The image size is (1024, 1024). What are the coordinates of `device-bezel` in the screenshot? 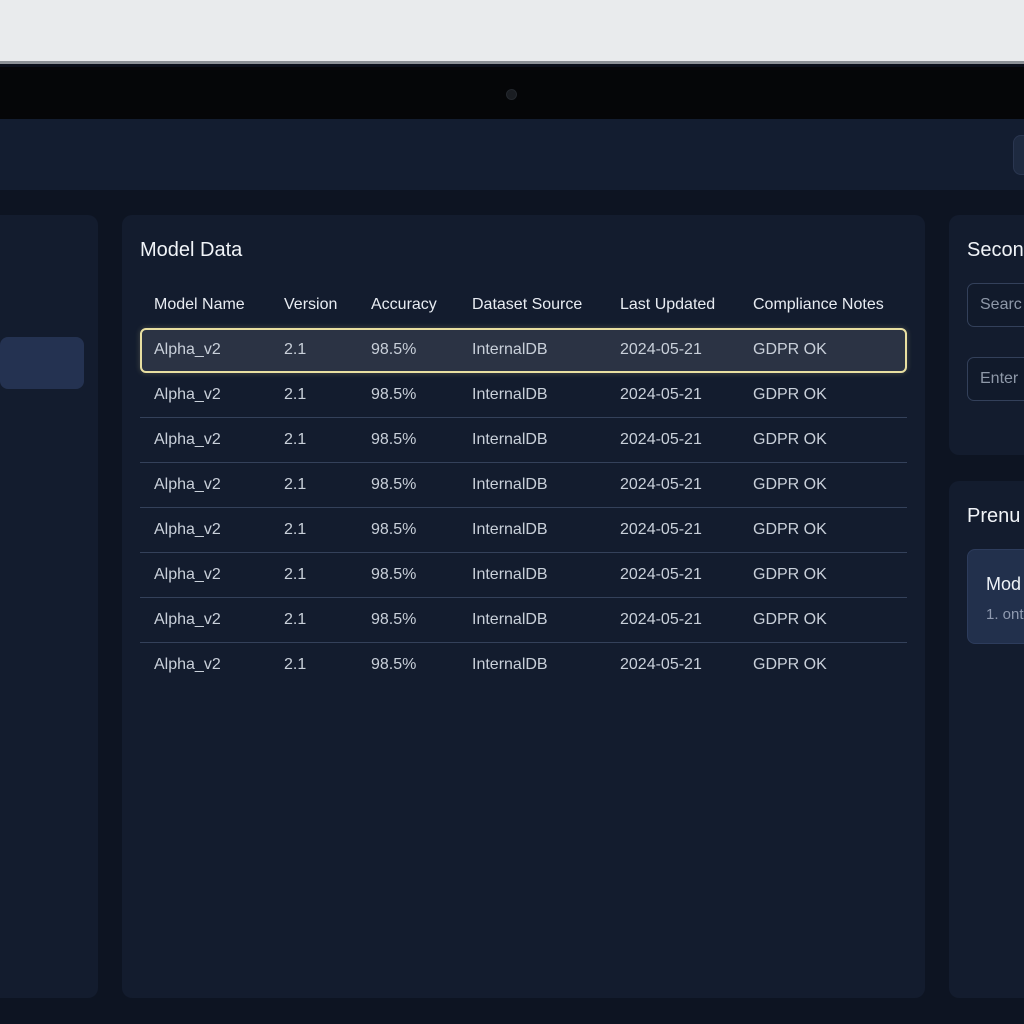 It's located at (512, 93).